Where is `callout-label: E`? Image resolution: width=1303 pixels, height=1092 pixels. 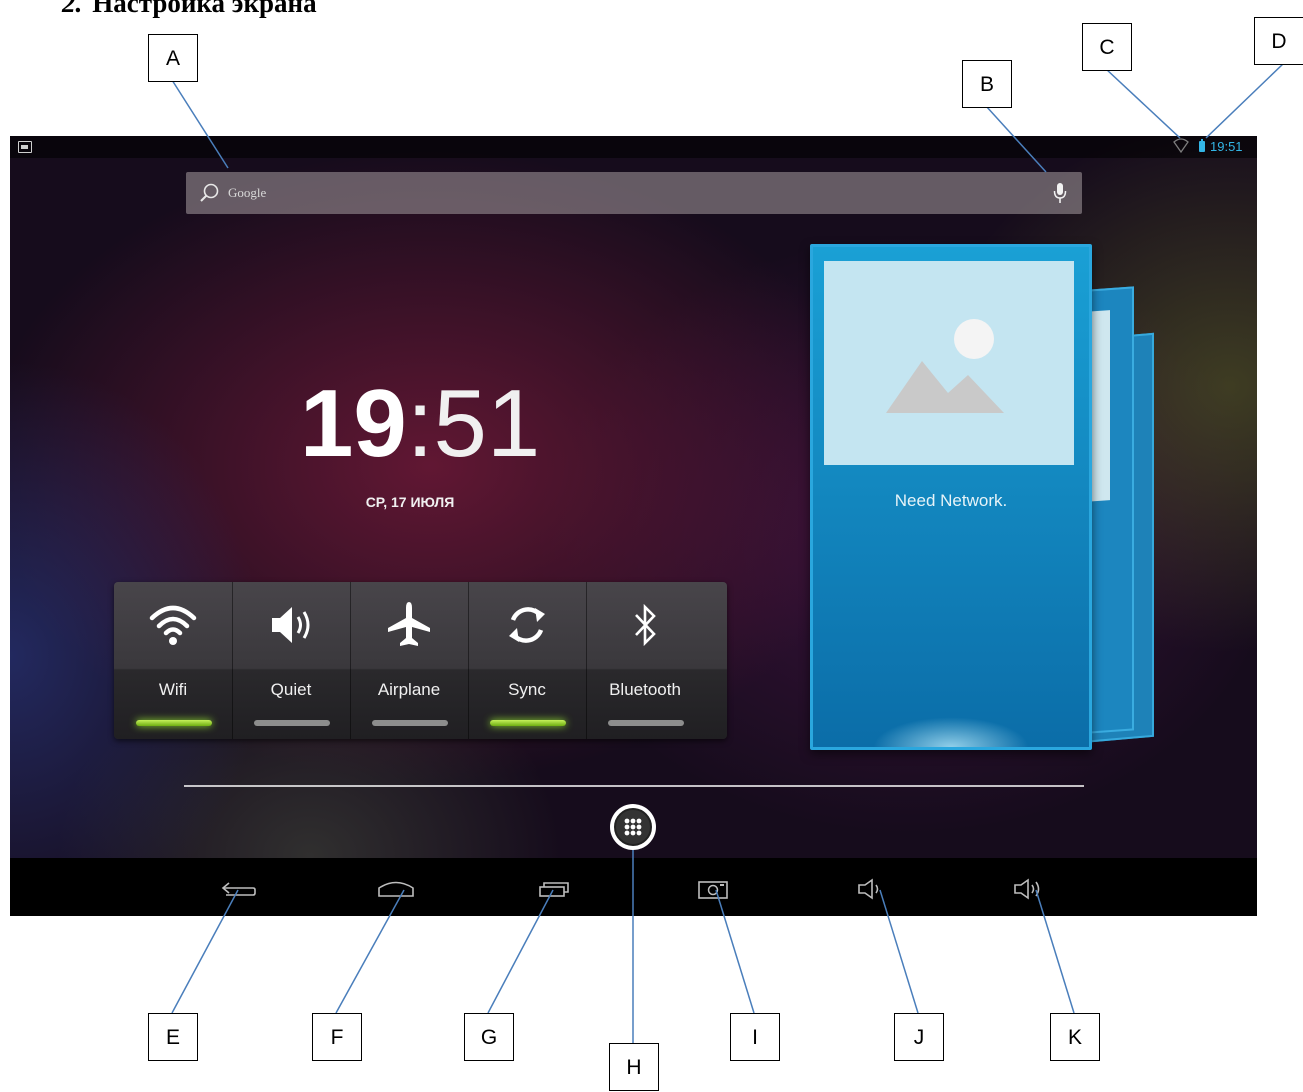 callout-label: E is located at coordinates (172, 1037).